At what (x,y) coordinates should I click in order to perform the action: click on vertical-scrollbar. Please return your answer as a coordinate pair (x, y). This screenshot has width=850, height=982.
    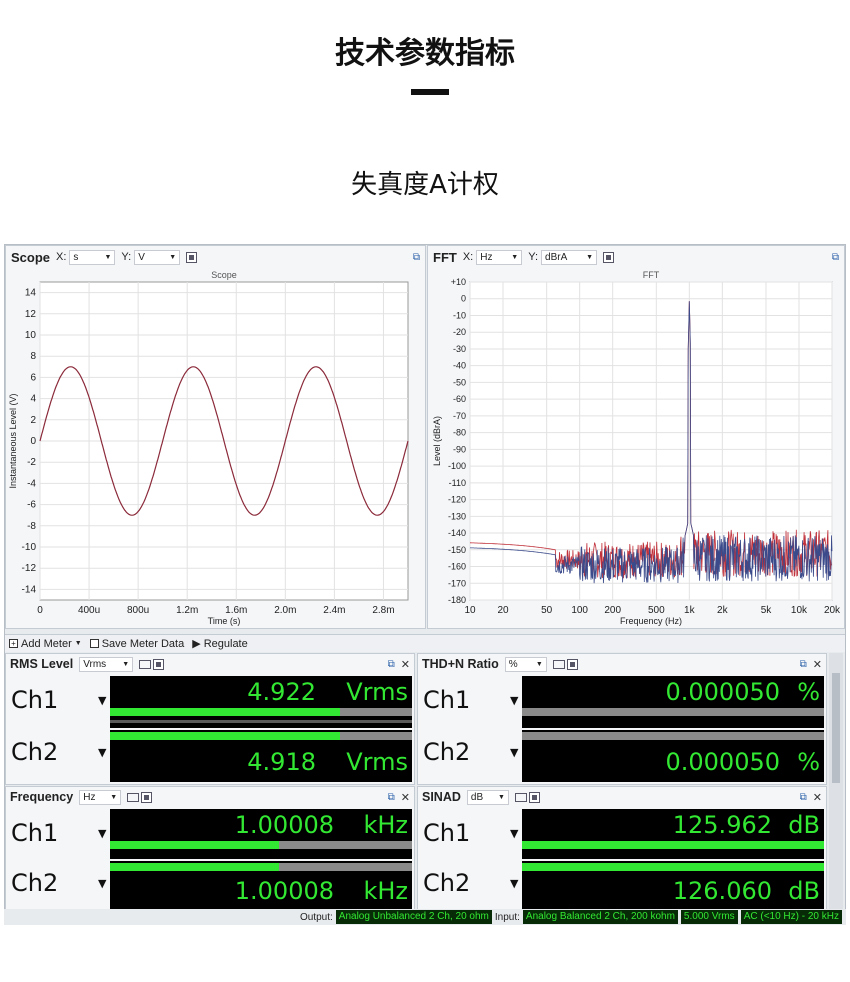
    Looking at the image, I should click on (836, 781).